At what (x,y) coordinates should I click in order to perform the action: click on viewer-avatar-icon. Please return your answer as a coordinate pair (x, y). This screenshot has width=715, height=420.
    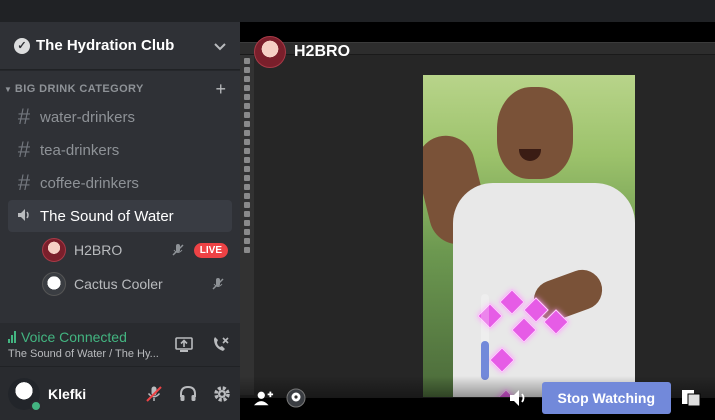
    Looking at the image, I should click on (296, 398).